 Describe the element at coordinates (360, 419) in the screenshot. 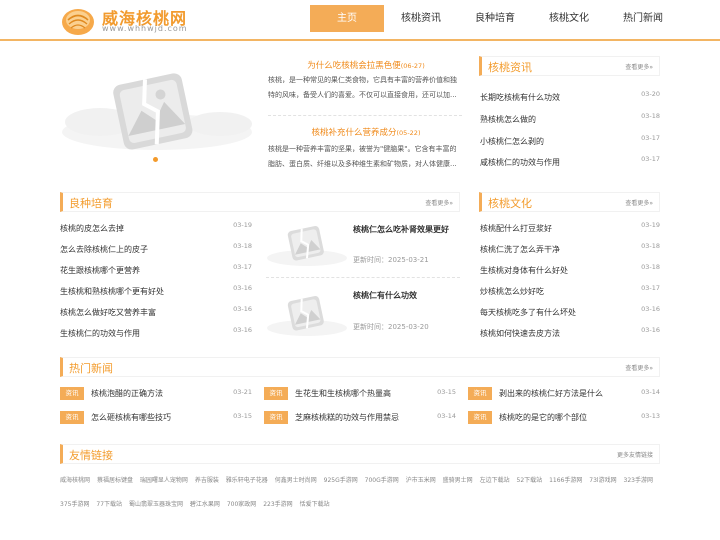

I see `hot-news-item: 资讯 芝麻核桃糕的功效与作用禁忌 03-14` at that location.